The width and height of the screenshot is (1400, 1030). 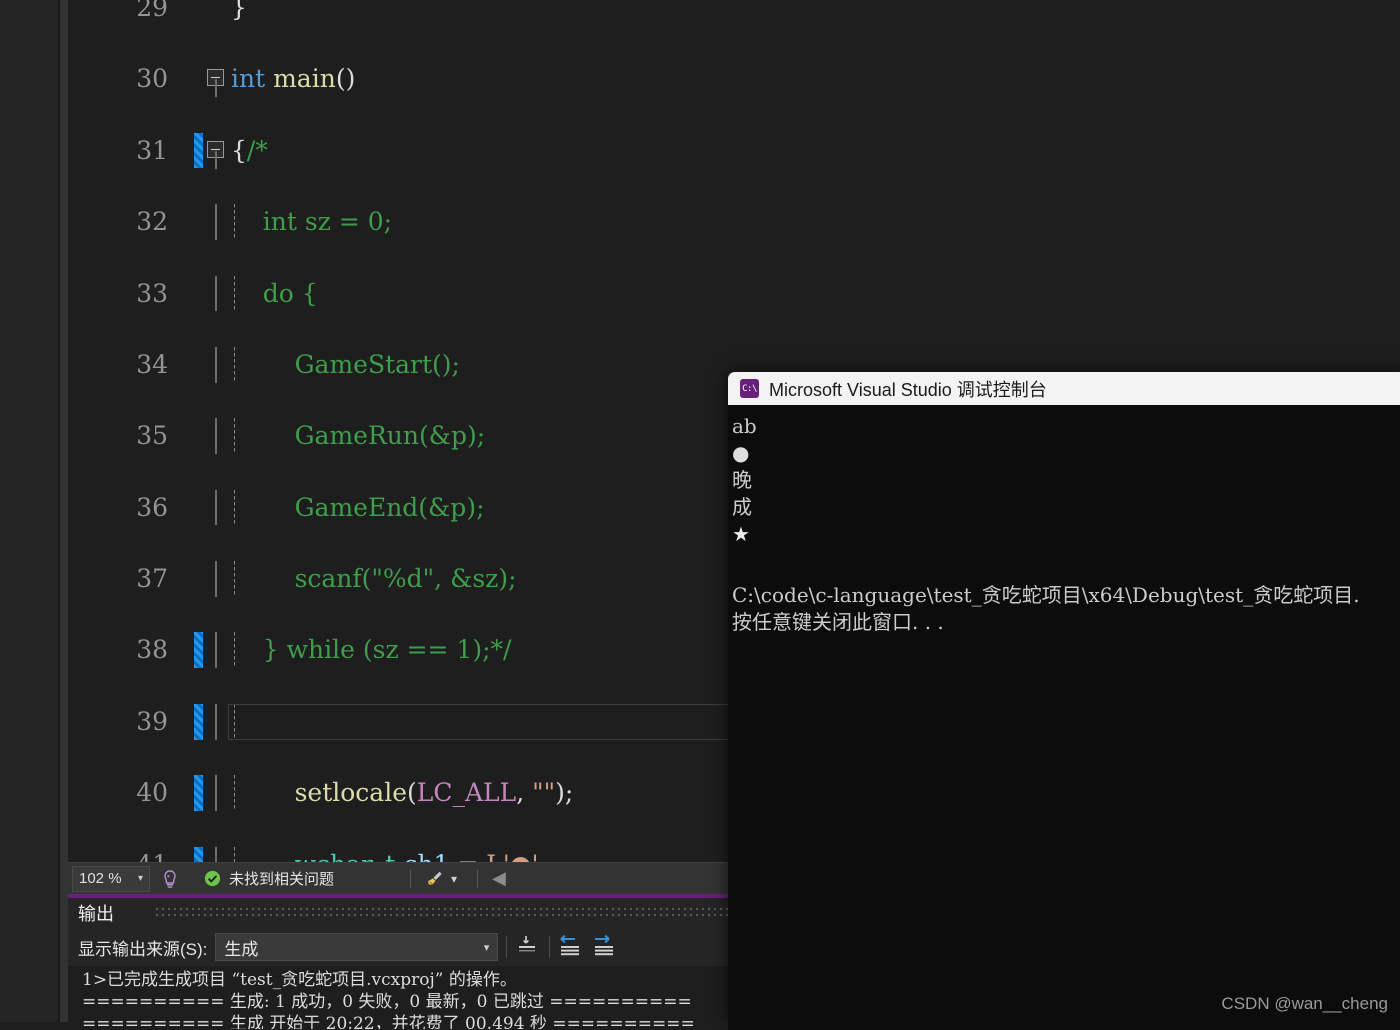 What do you see at coordinates (741, 453) in the screenshot?
I see `console-line: ●` at bounding box center [741, 453].